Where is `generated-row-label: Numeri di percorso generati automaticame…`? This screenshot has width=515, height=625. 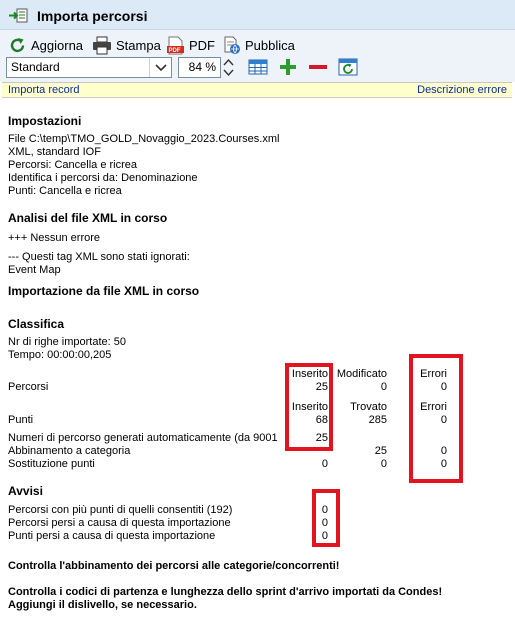 generated-row-label: Numeri di percorso generati automaticame… is located at coordinates (143, 438).